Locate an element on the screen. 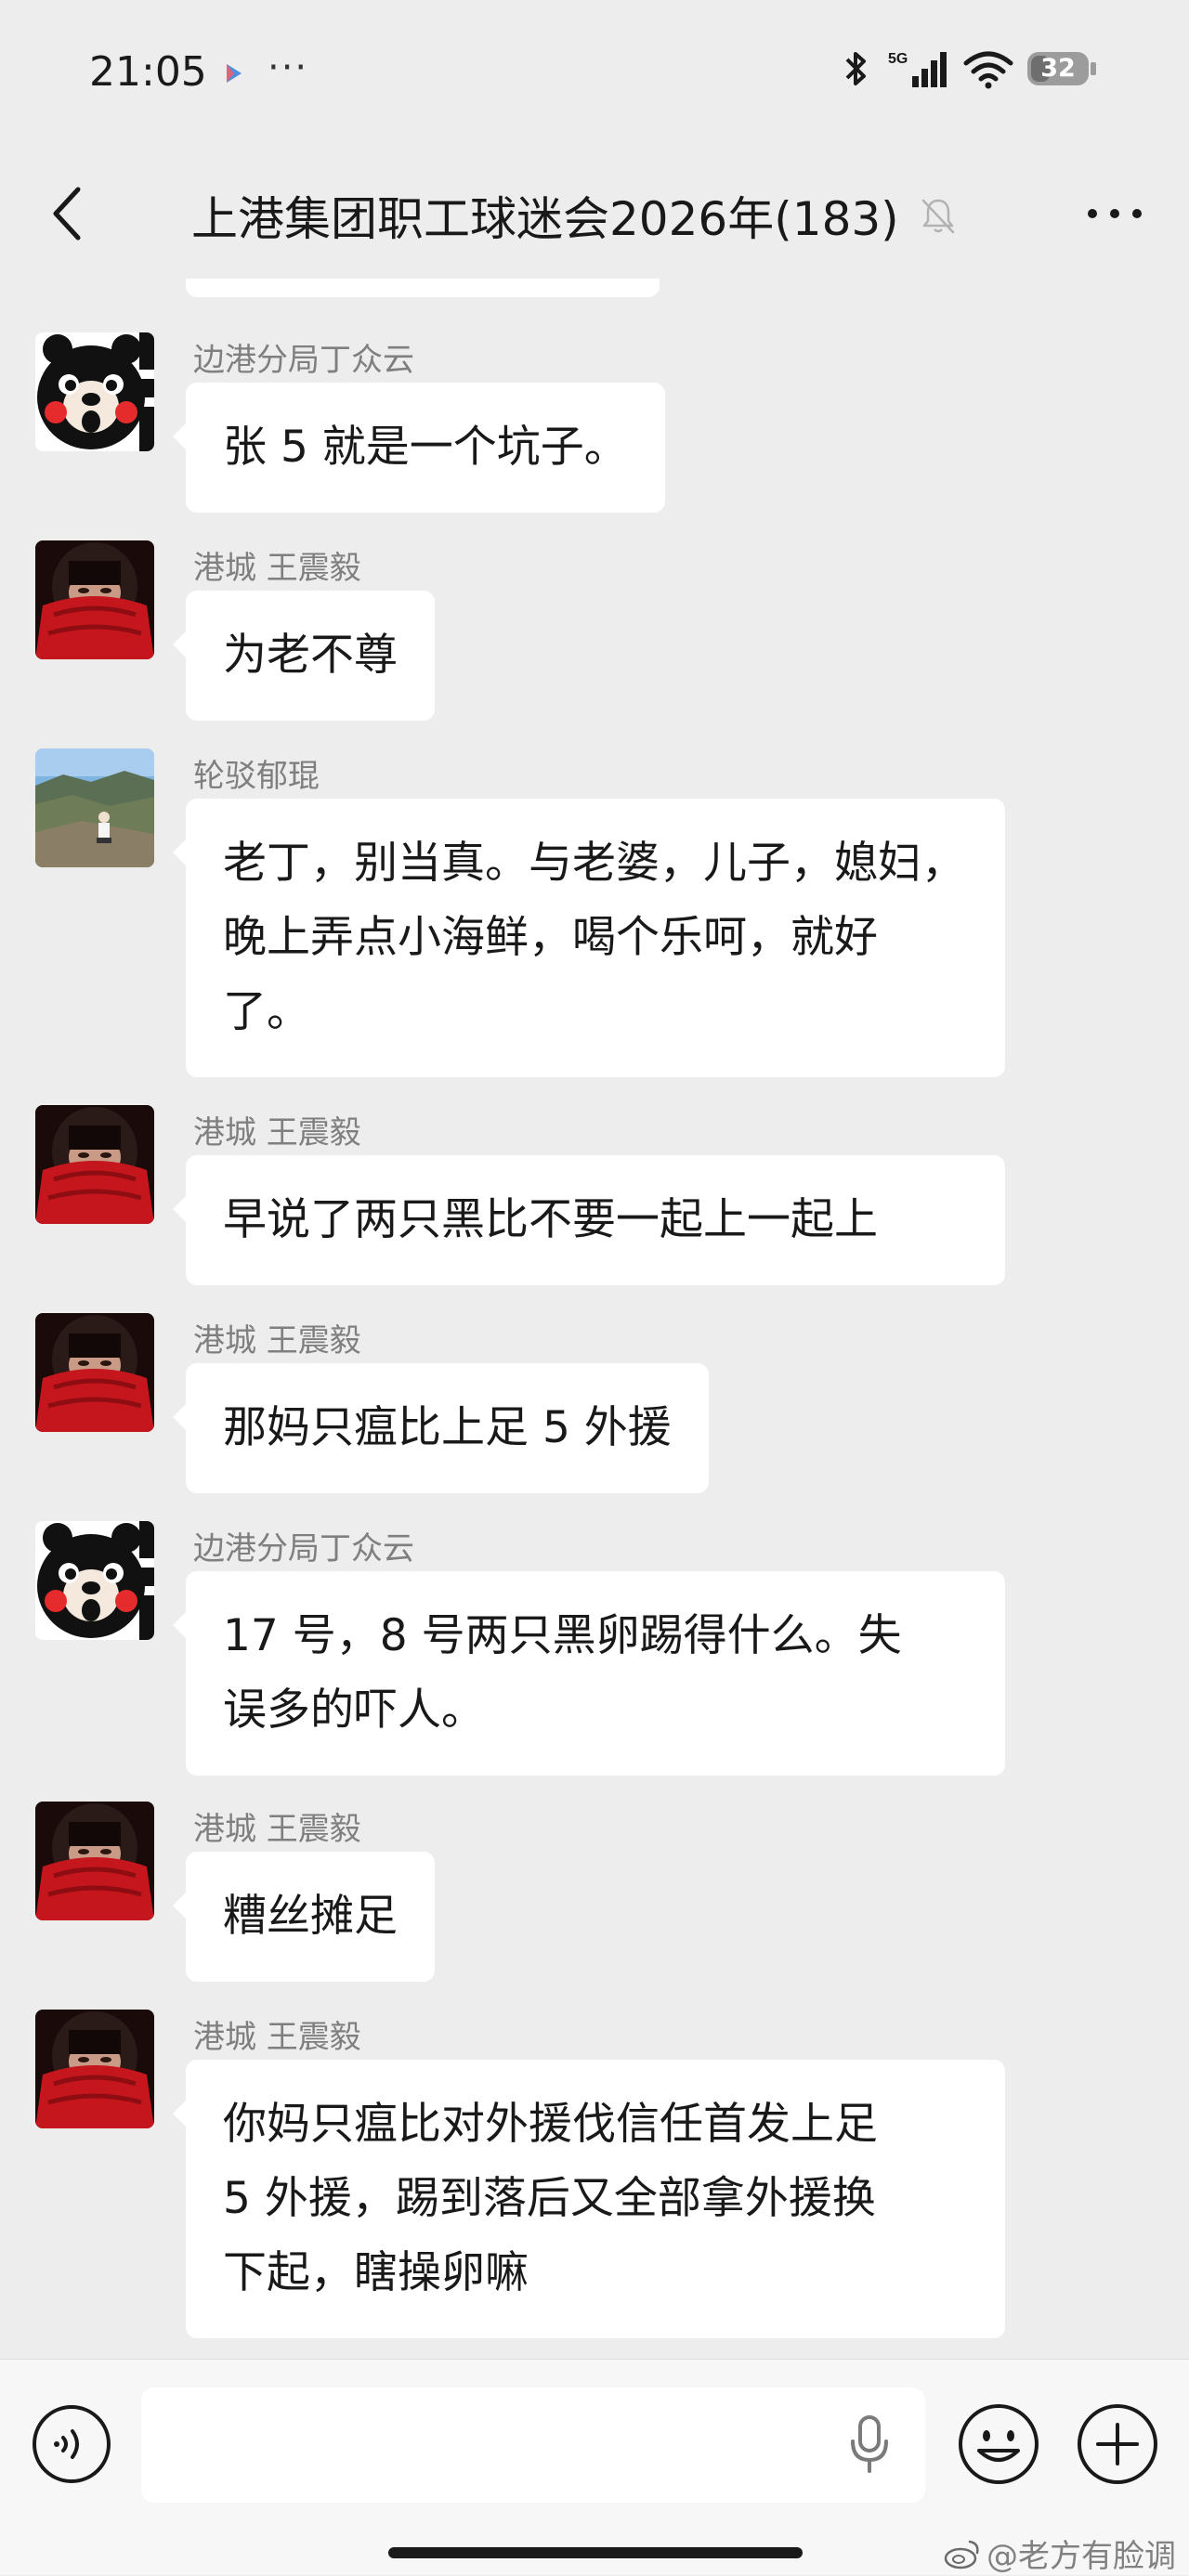 The width and height of the screenshot is (1189, 2576). message-bubble: 17 号，8 号两只黑卵踢得什么。失 误多的吓人。 is located at coordinates (589, 1674).